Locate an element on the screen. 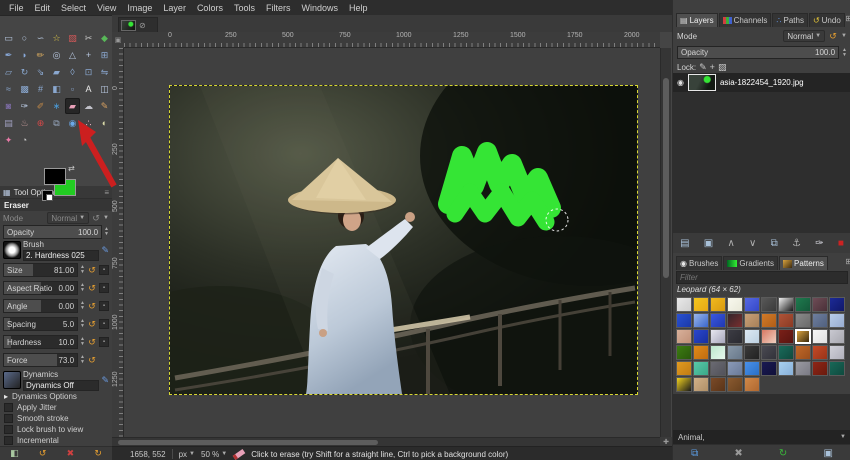  layer-opacity-spinner: ▲ ▼ is located at coordinates (844, 52).